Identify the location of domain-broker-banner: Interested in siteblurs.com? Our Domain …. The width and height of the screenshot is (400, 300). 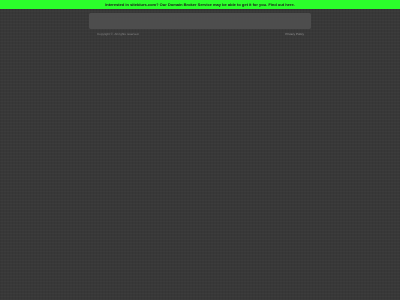
(200, 4).